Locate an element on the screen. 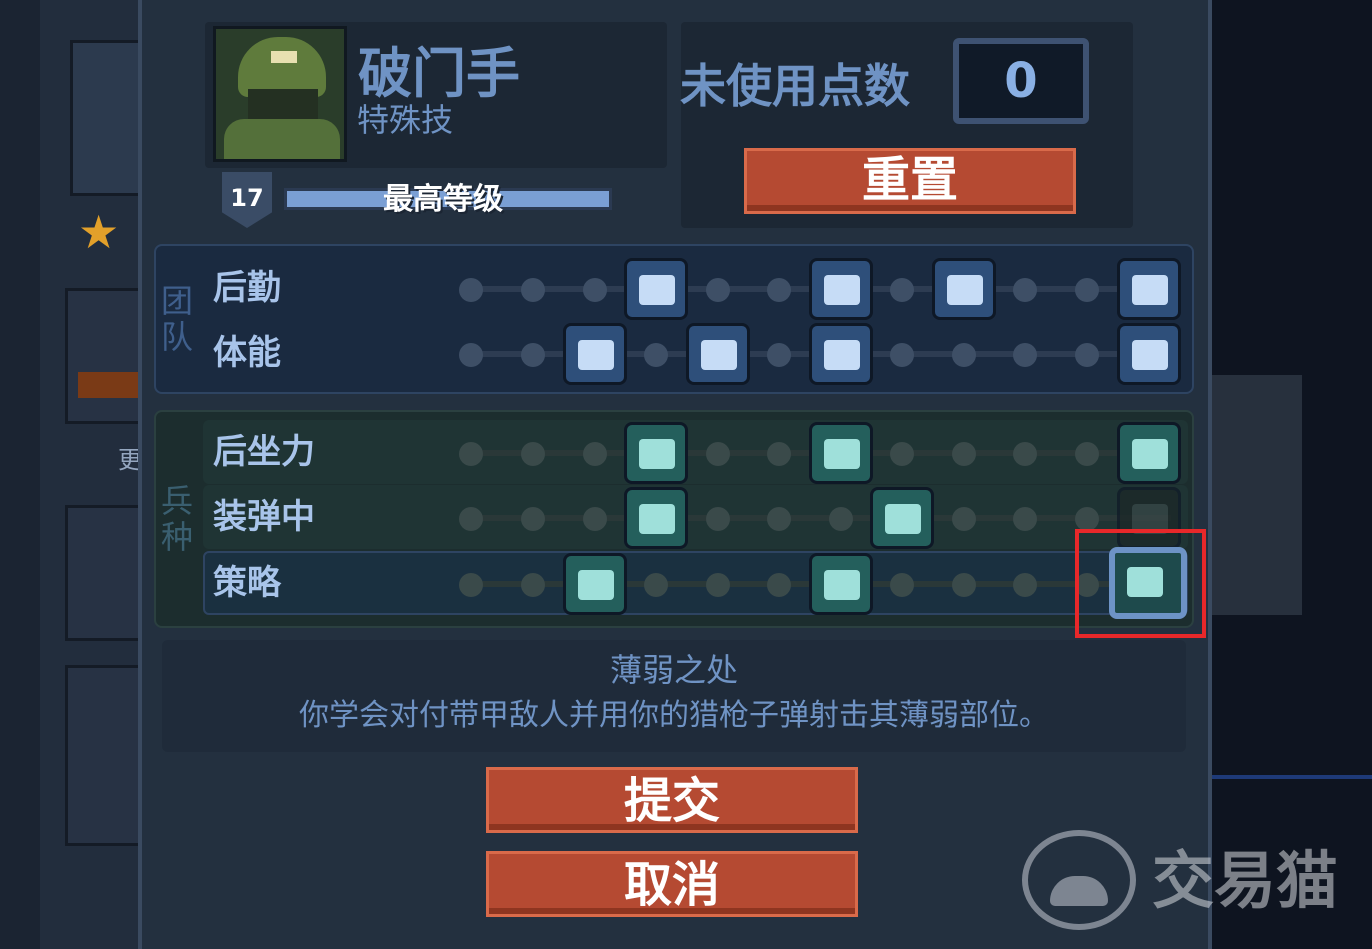 The width and height of the screenshot is (1372, 949). shatter-icon is located at coordinates (595, 584).